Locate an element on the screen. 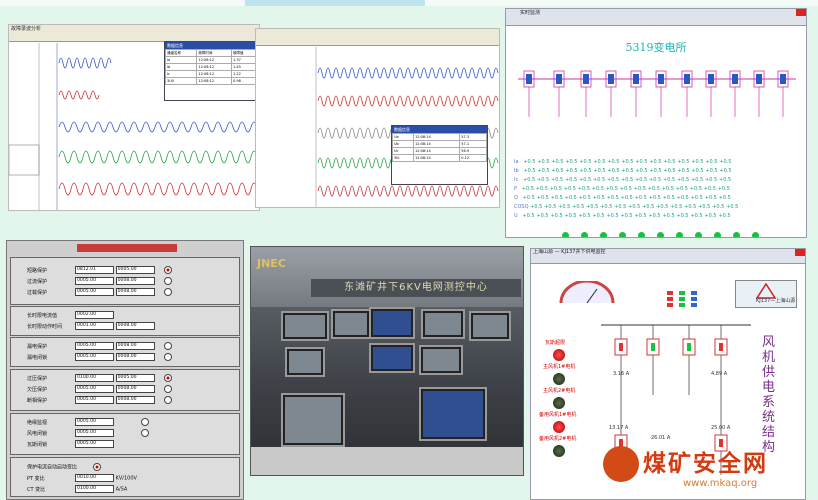 The width and height of the screenshot is (818, 500). control-room-logo: JNEC is located at coordinates (271, 263).